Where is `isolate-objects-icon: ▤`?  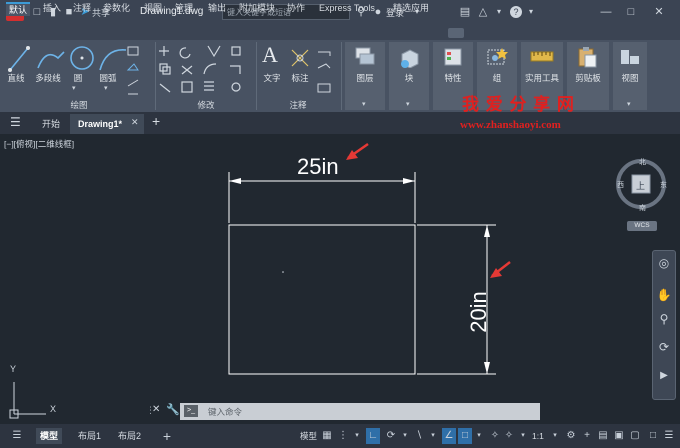 isolate-objects-icon: ▤ is located at coordinates (603, 436).